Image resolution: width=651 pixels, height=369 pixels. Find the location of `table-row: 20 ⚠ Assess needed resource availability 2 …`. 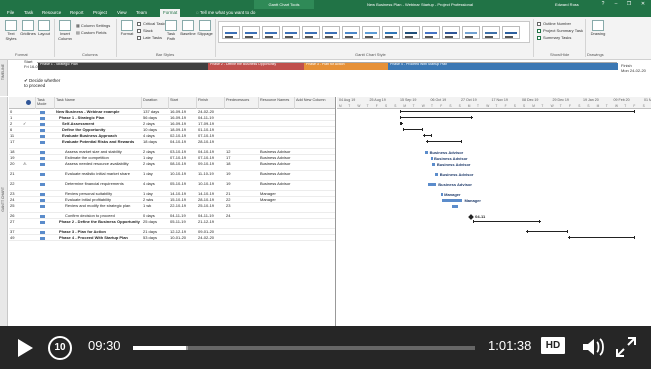

table-row: 20 ⚠ Assess needed resource availability 2 … is located at coordinates (172, 166).